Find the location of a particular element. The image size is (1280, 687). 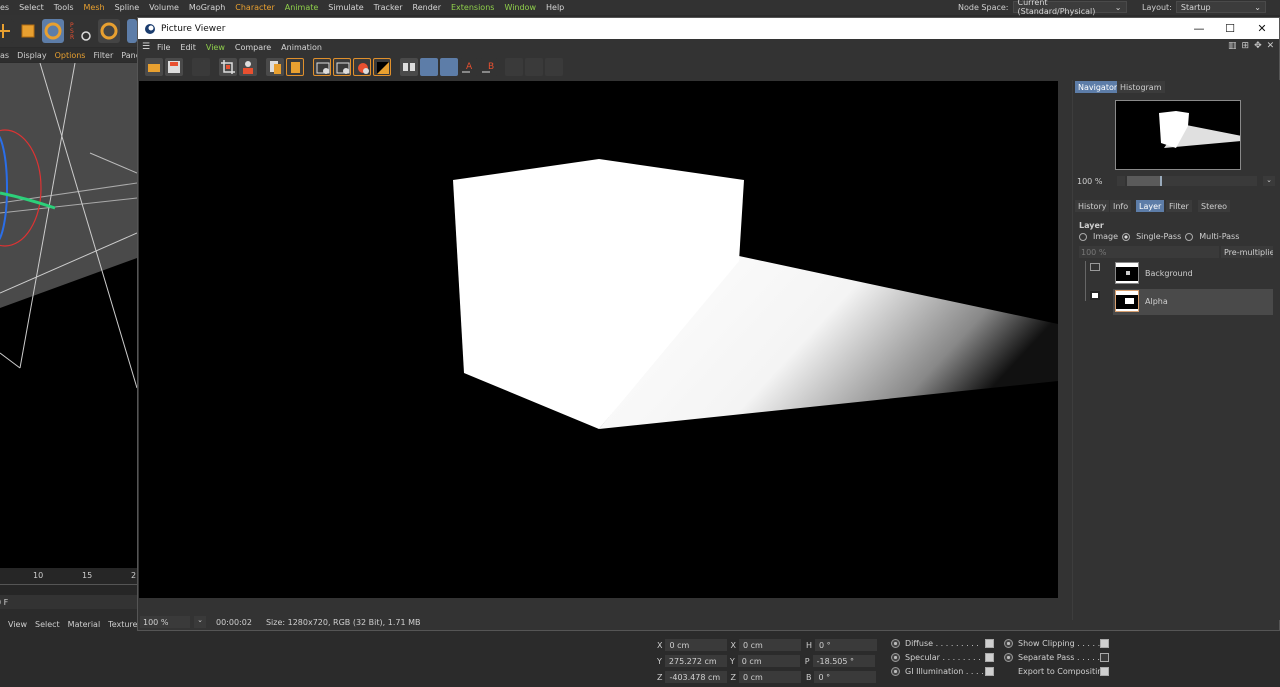

ab-compare-icon is located at coordinates (409, 67).